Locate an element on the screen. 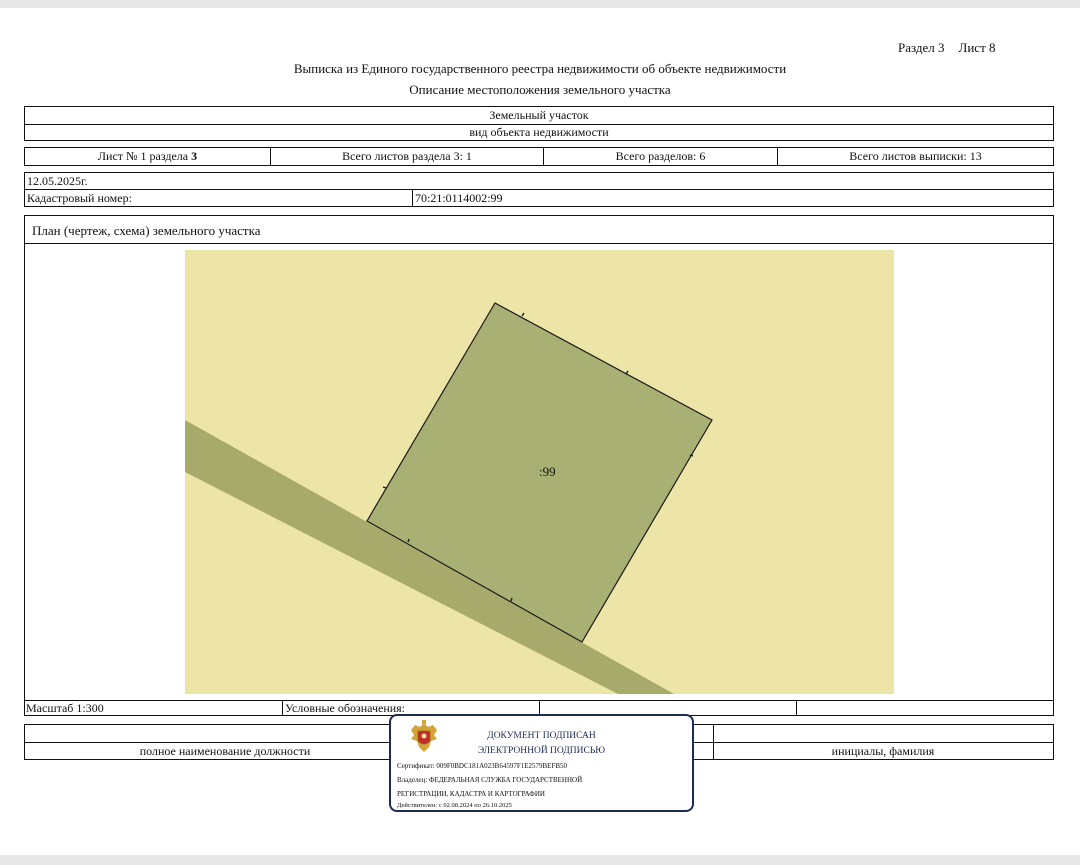 The image size is (1080, 865). legend-label: Условные обозначения: is located at coordinates (343, 708).